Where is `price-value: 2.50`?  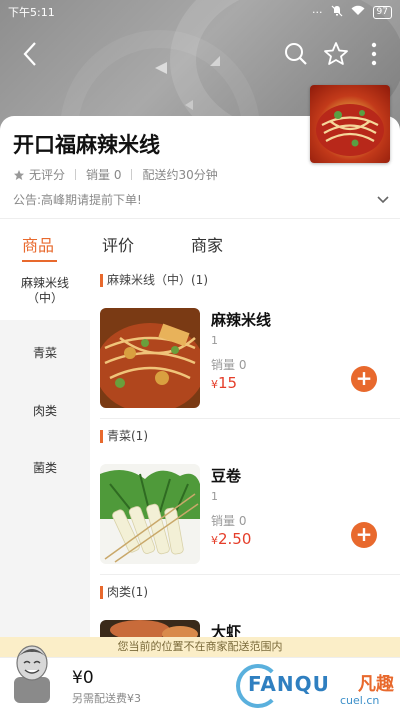
price-value: 2.50 is located at coordinates (235, 539).